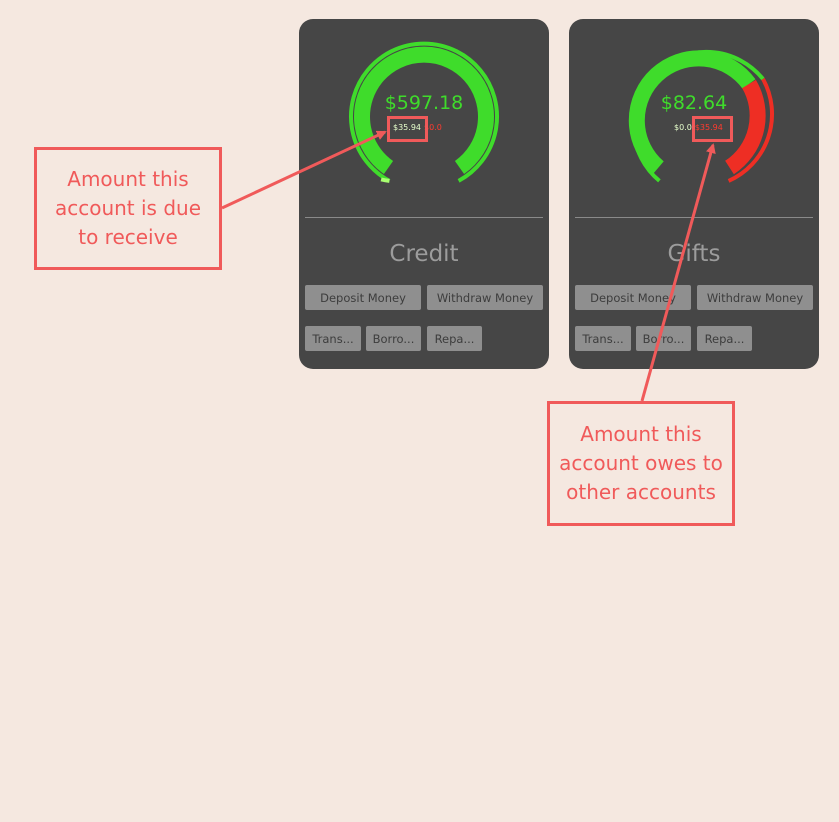 The width and height of the screenshot is (839, 822). I want to click on account-name: Credit, so click(424, 254).